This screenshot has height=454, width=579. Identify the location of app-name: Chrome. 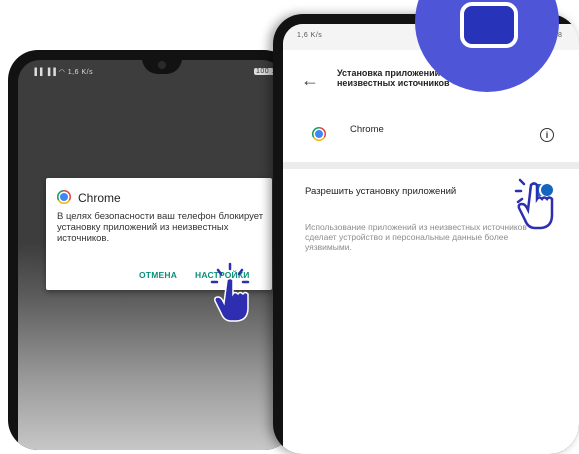
(367, 129).